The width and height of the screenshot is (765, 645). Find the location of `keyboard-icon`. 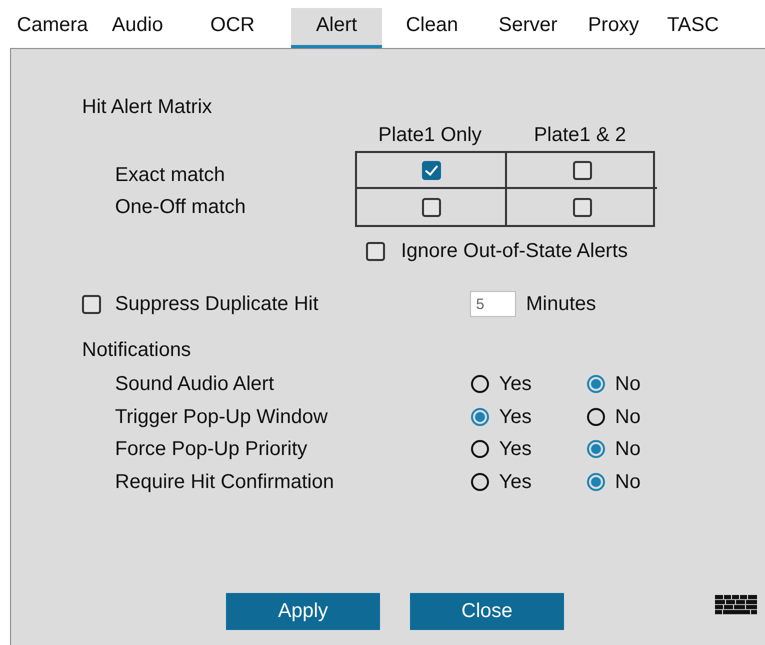

keyboard-icon is located at coordinates (736, 605).